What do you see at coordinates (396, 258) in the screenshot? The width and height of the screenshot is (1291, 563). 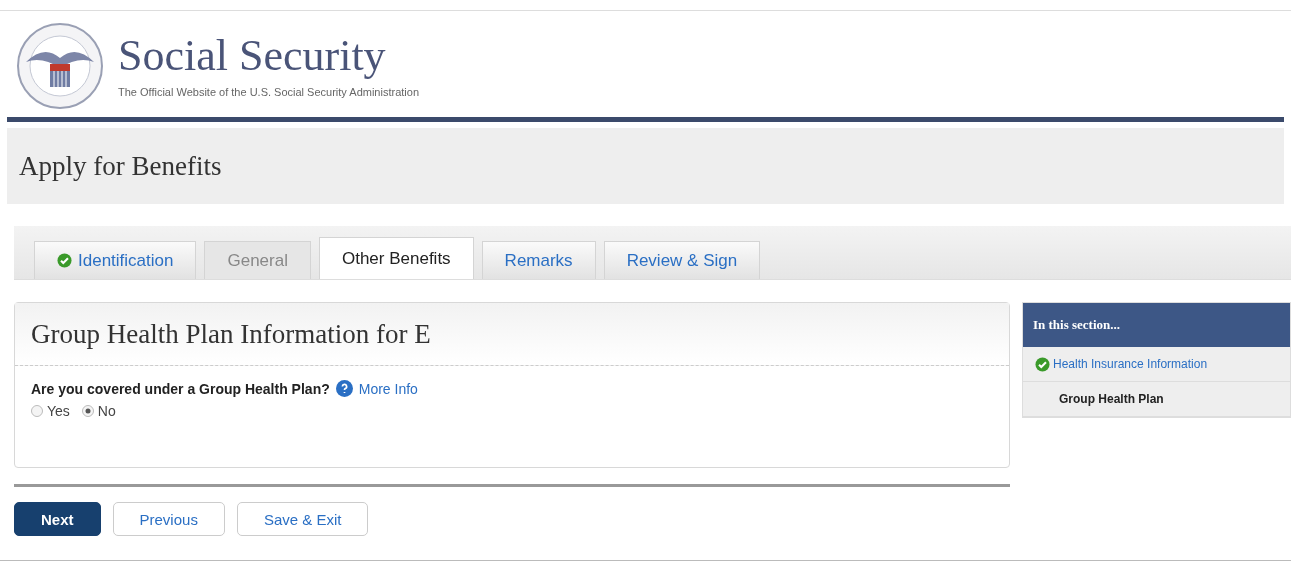 I see `tab: Other Benefits` at bounding box center [396, 258].